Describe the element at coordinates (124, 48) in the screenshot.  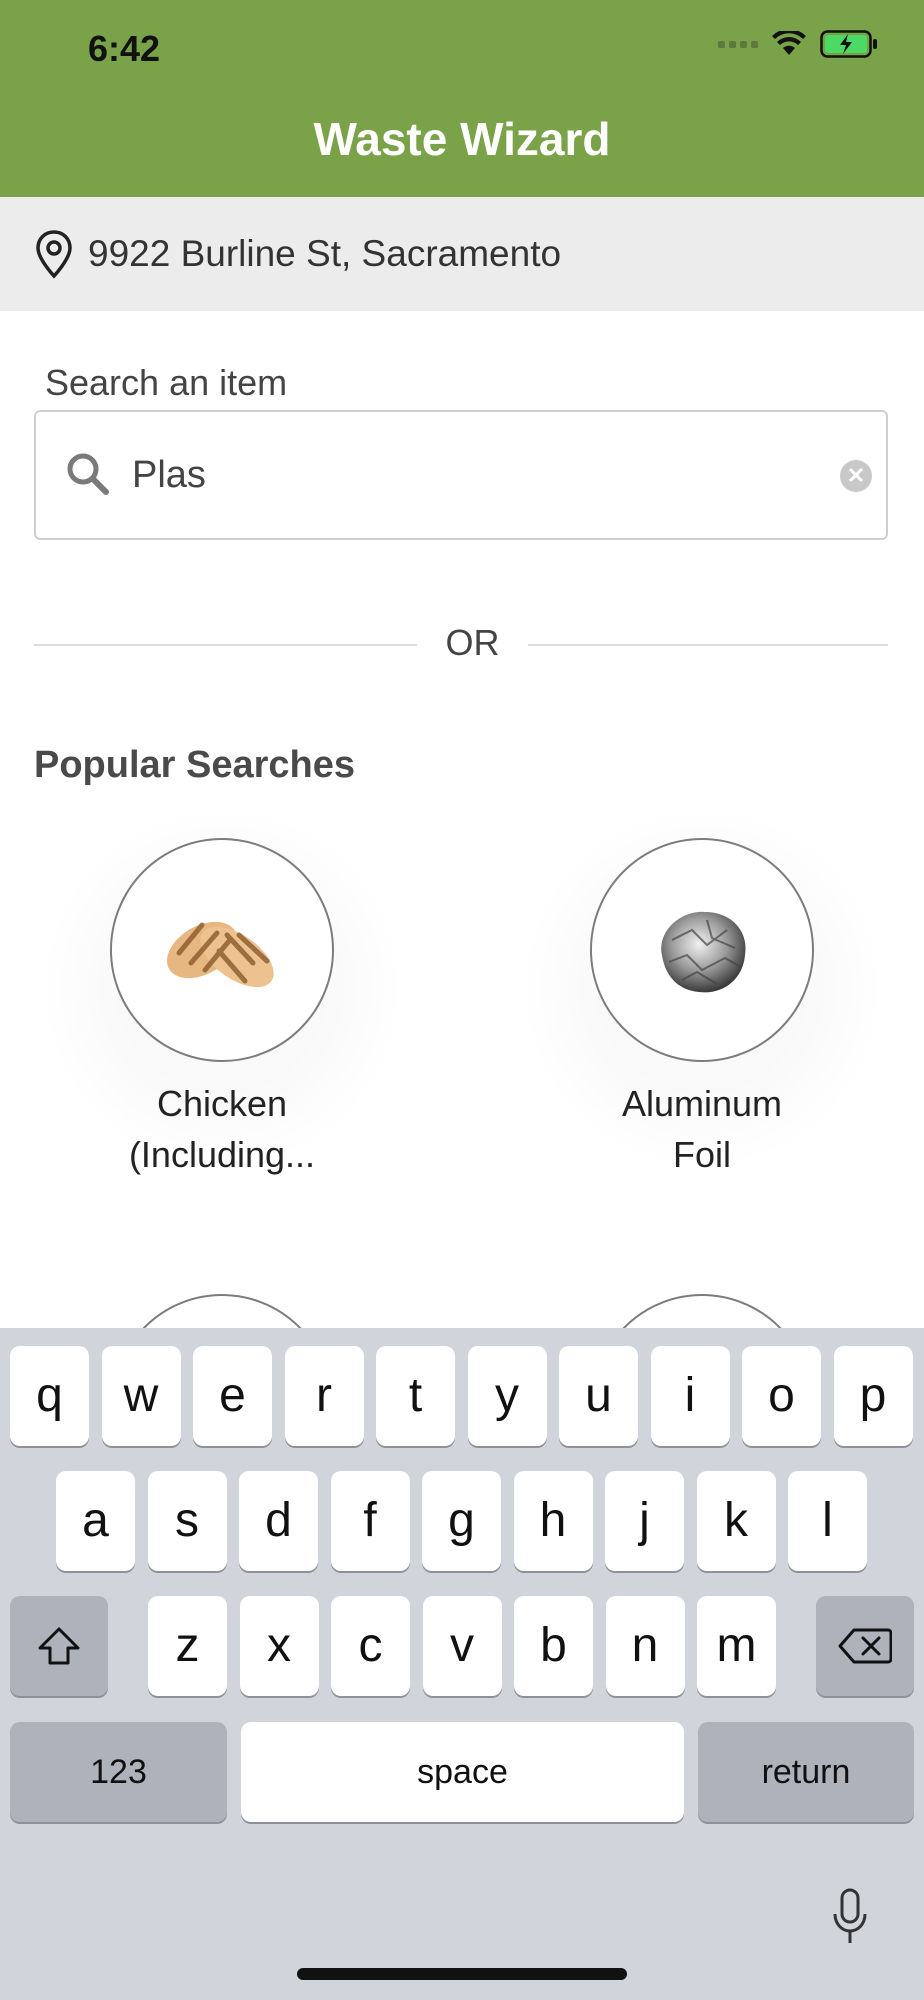
I see `status-time: 6:42` at that location.